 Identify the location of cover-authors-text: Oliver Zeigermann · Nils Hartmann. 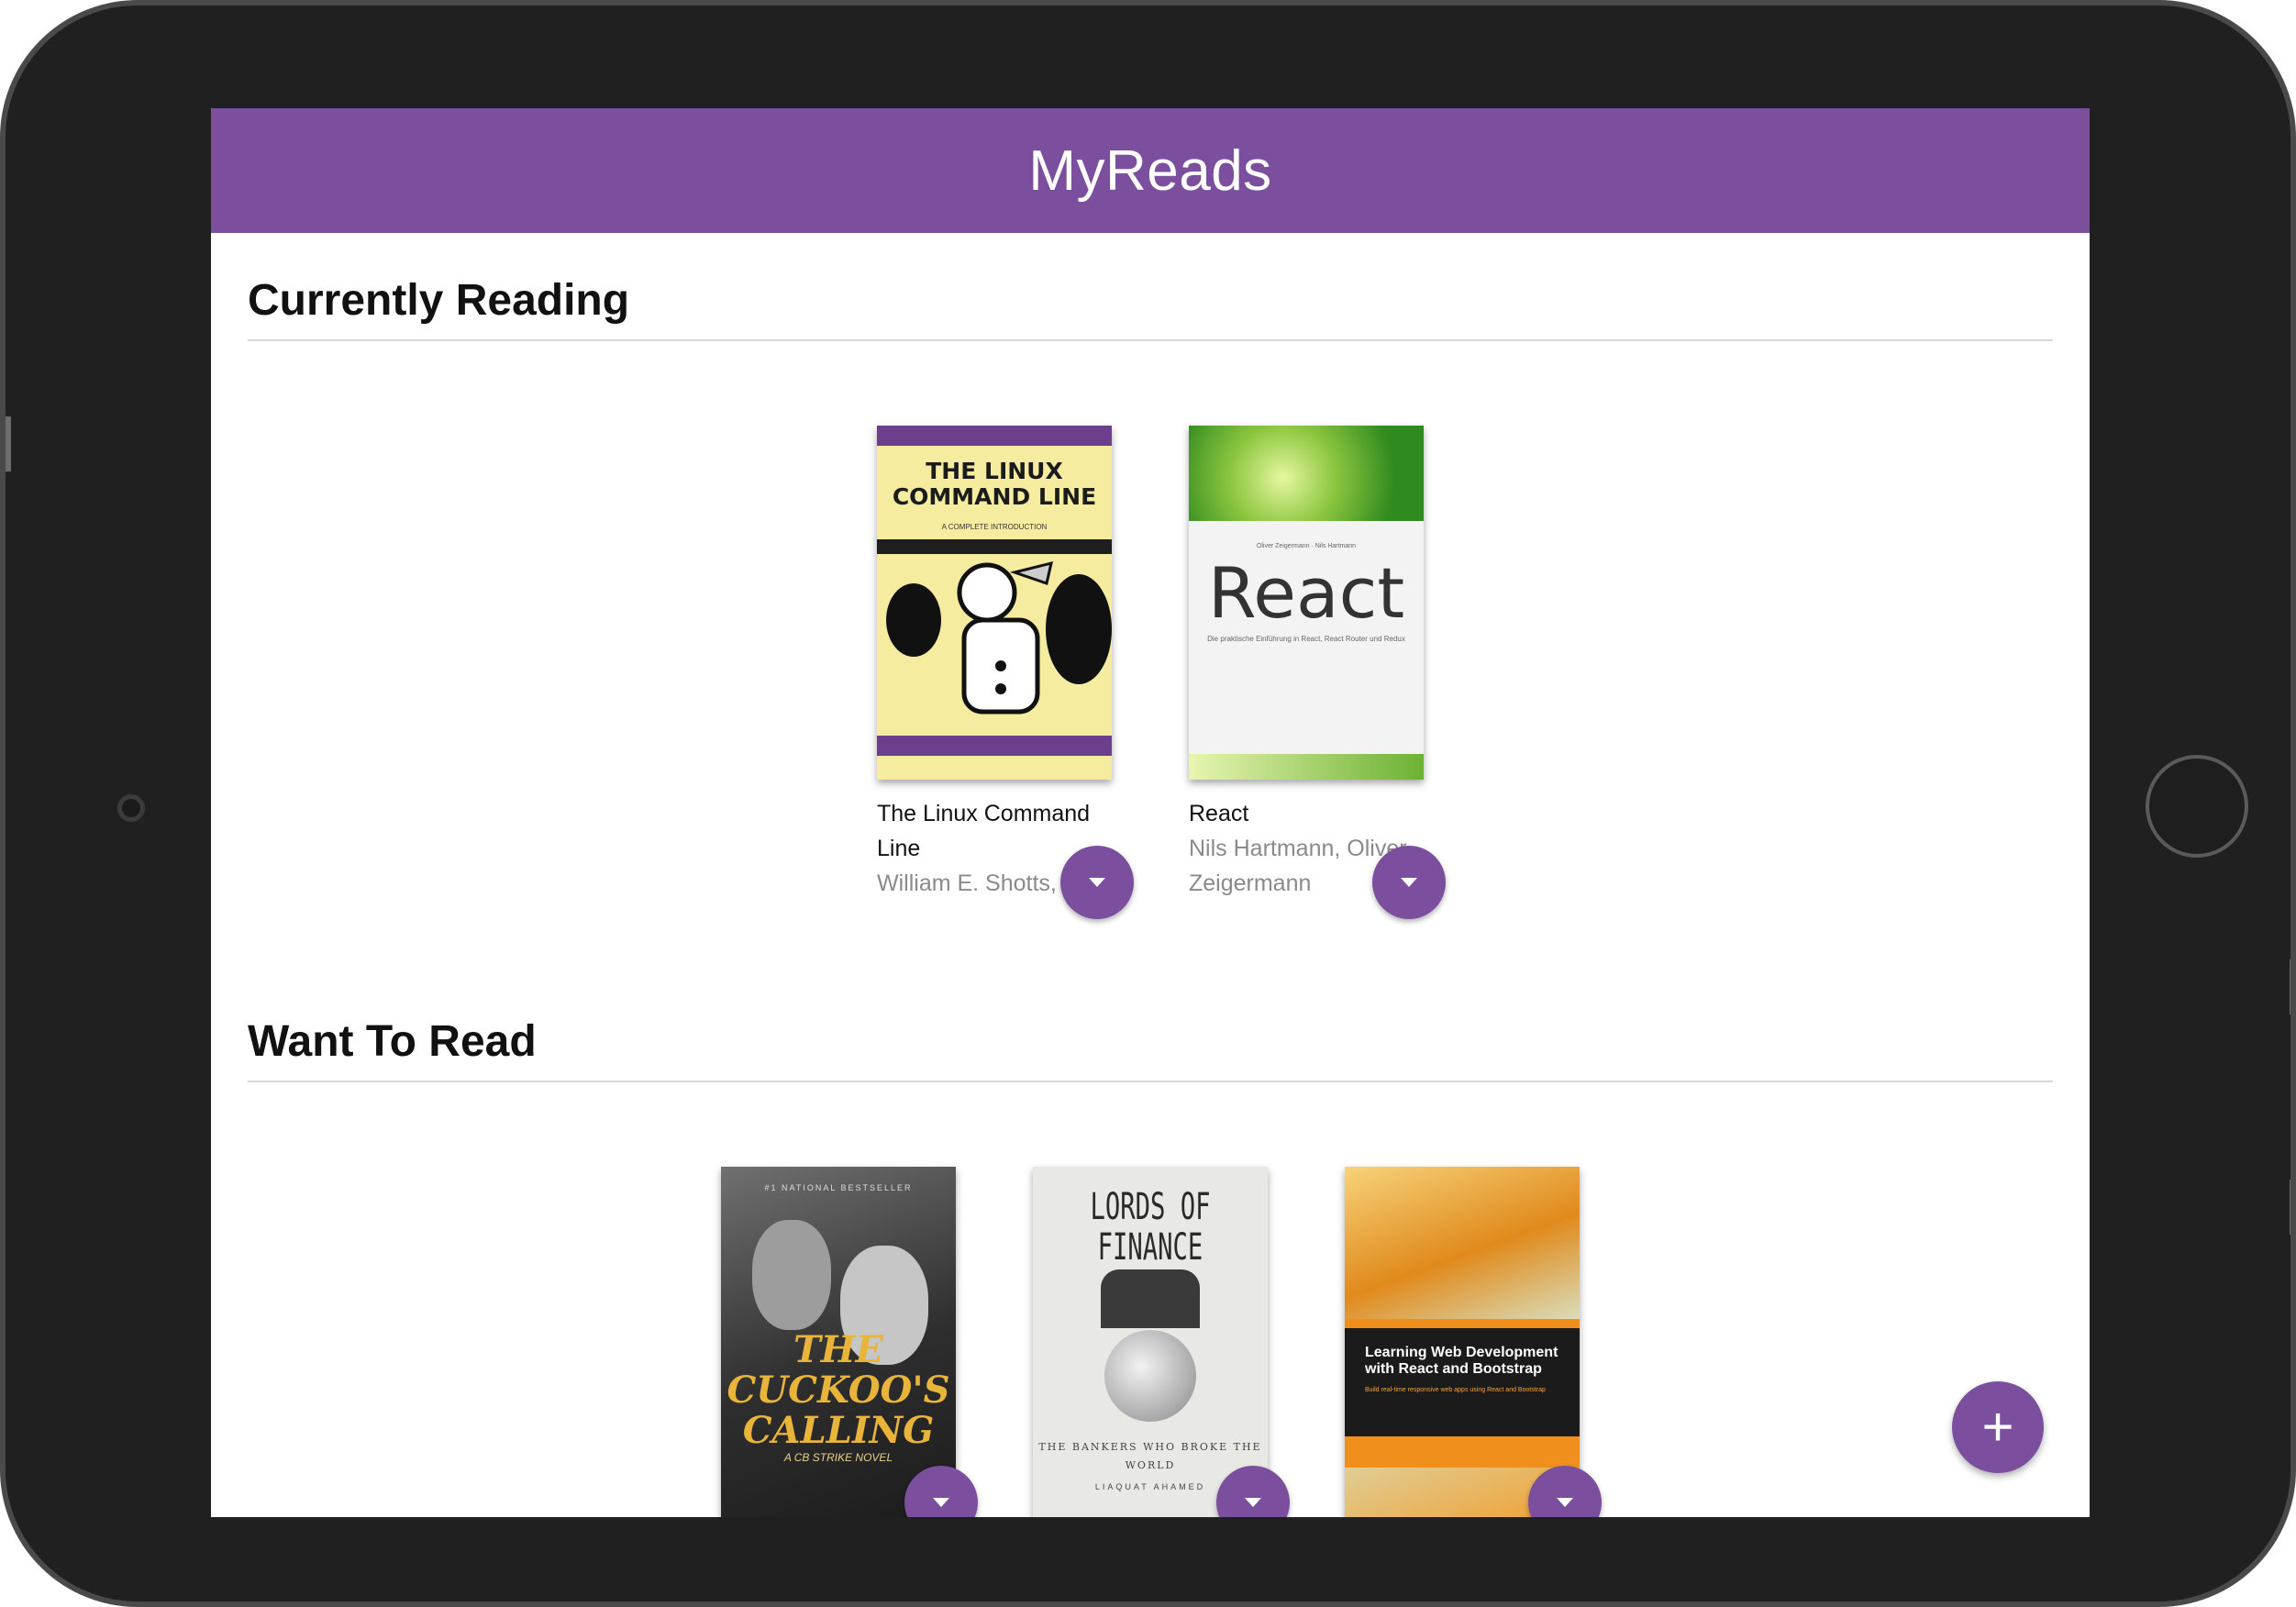
(1306, 546).